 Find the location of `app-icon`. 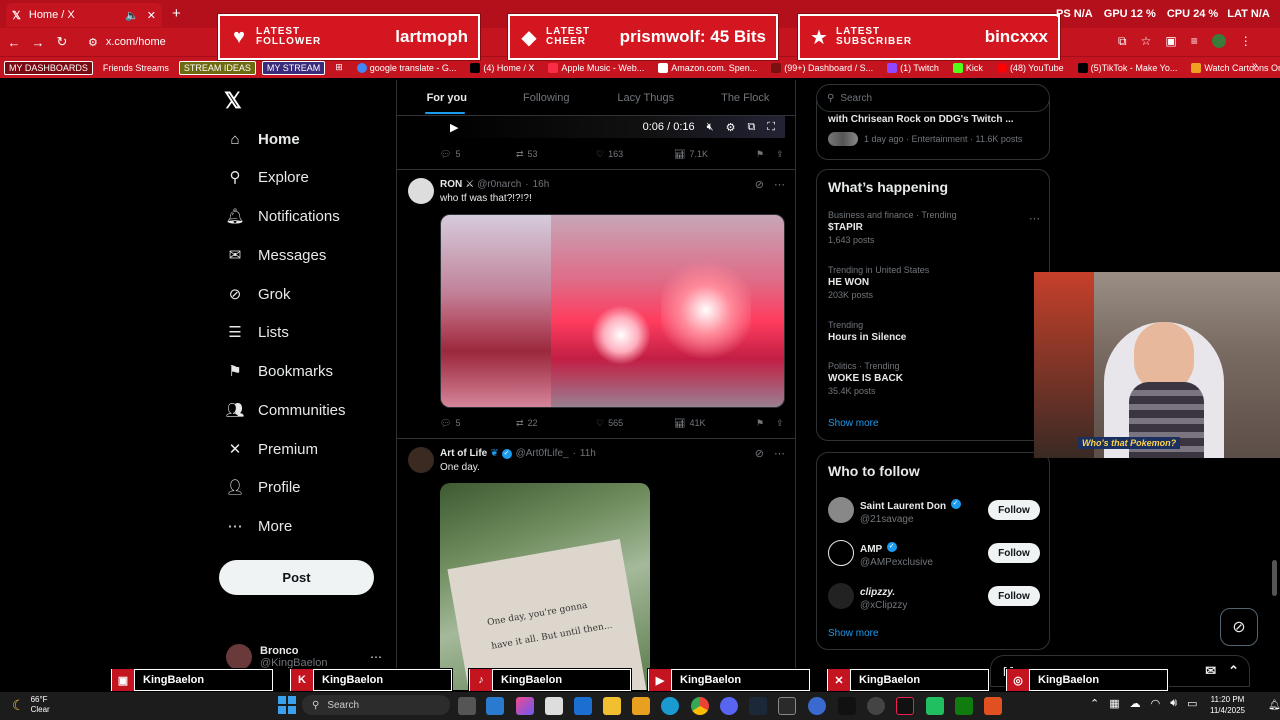

app-icon is located at coordinates (817, 706).